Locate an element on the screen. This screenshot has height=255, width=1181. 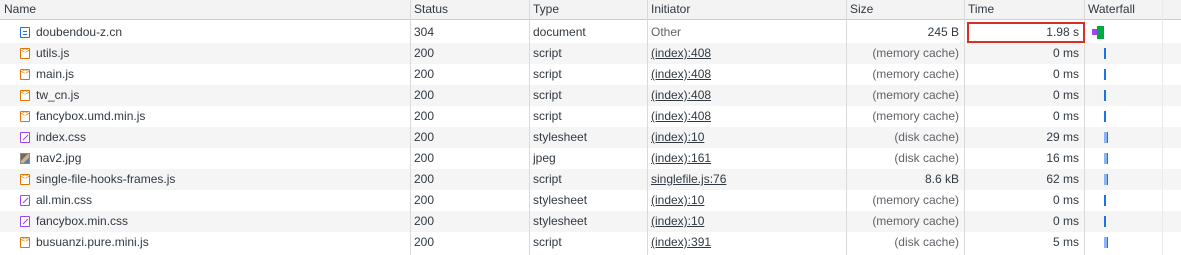
column-header-name: Name is located at coordinates (205, 9).